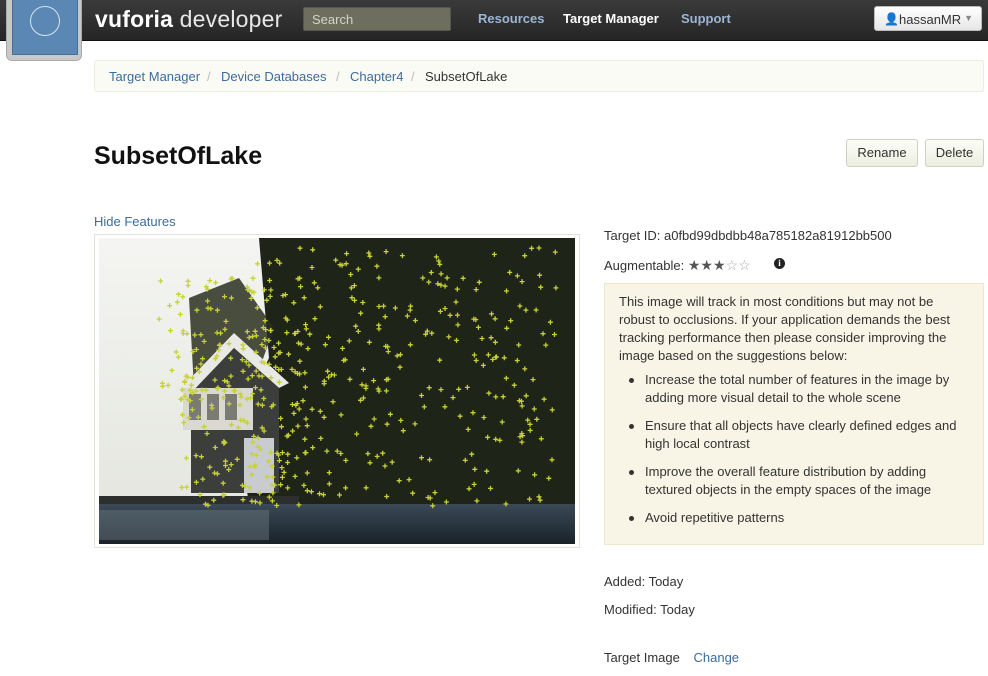  I want to click on user-menu-button: 👤 hassanMR ▼, so click(928, 18).